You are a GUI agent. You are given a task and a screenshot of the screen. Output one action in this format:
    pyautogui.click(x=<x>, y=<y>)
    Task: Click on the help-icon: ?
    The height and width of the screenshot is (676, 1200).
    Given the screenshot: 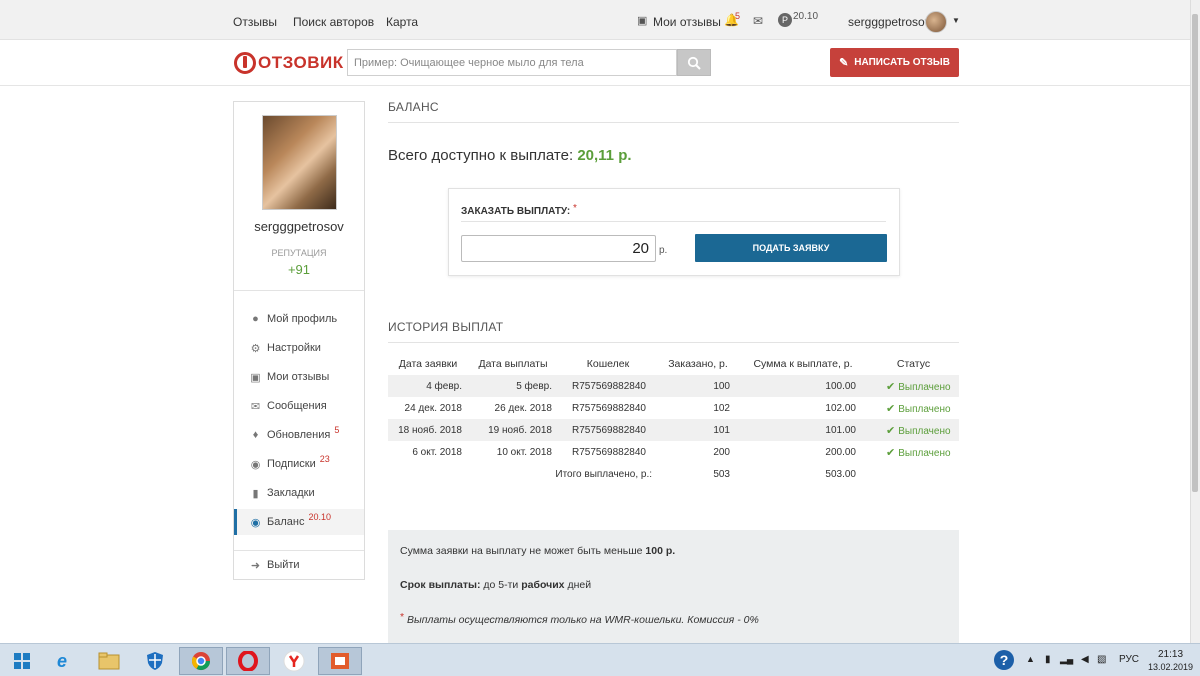 What is the action you would take?
    pyautogui.click(x=1004, y=661)
    